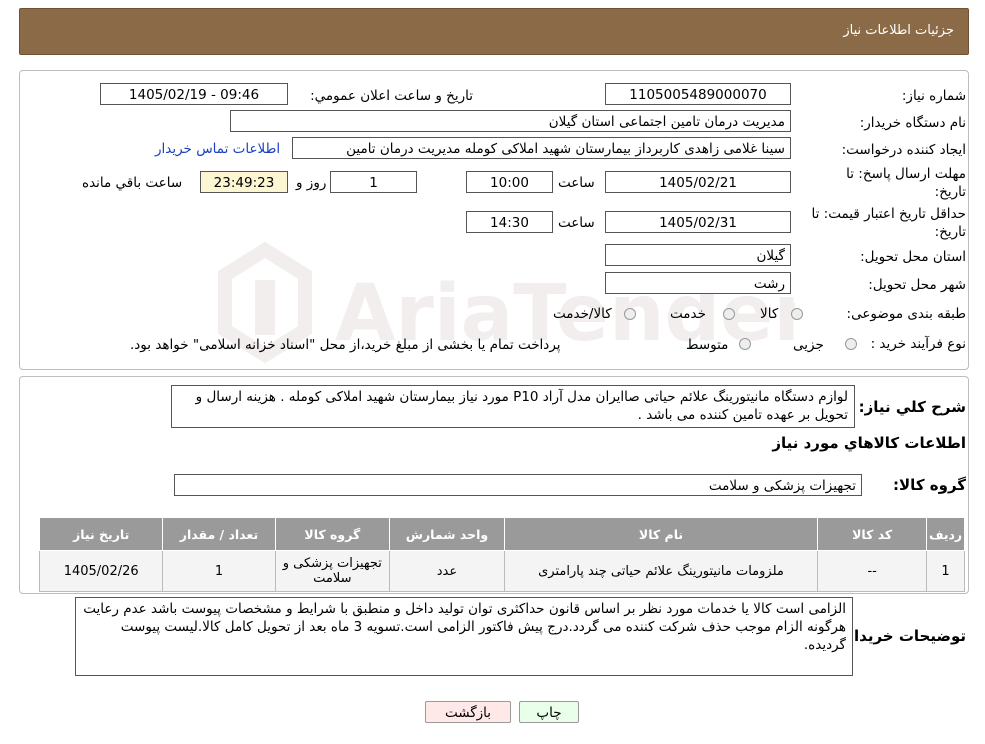  Describe the element at coordinates (391, 96) in the screenshot. I see `announce-label: تاريخ و ساعت اعلان عمومي:` at that location.